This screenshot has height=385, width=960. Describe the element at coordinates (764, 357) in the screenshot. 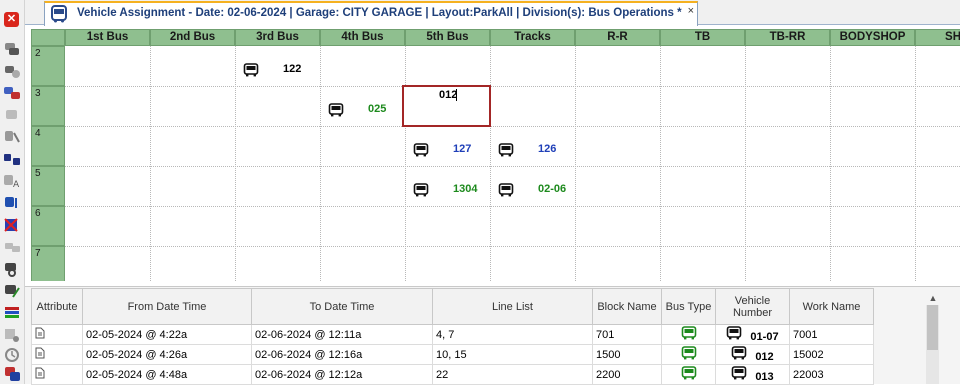

I see `vehicle-number-text: 012` at that location.